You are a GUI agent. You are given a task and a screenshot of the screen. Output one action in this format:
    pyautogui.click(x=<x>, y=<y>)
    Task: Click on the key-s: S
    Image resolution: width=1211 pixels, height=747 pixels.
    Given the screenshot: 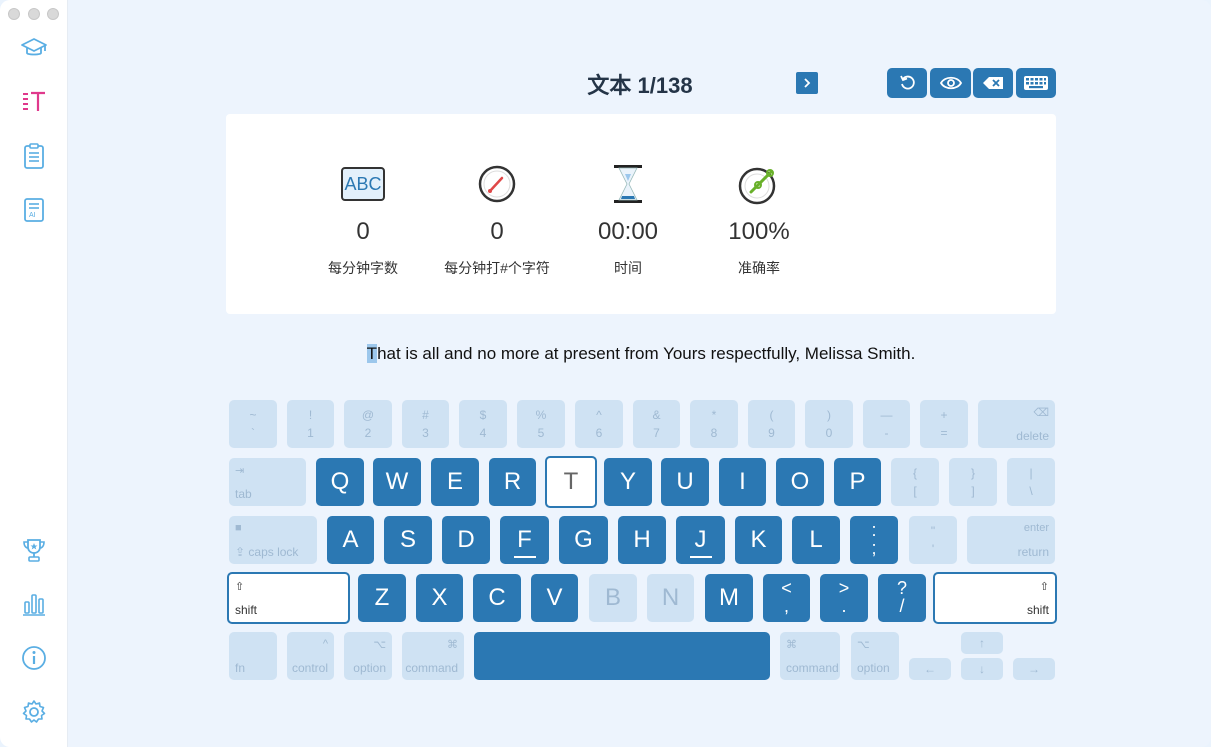 What is the action you would take?
    pyautogui.click(x=408, y=540)
    